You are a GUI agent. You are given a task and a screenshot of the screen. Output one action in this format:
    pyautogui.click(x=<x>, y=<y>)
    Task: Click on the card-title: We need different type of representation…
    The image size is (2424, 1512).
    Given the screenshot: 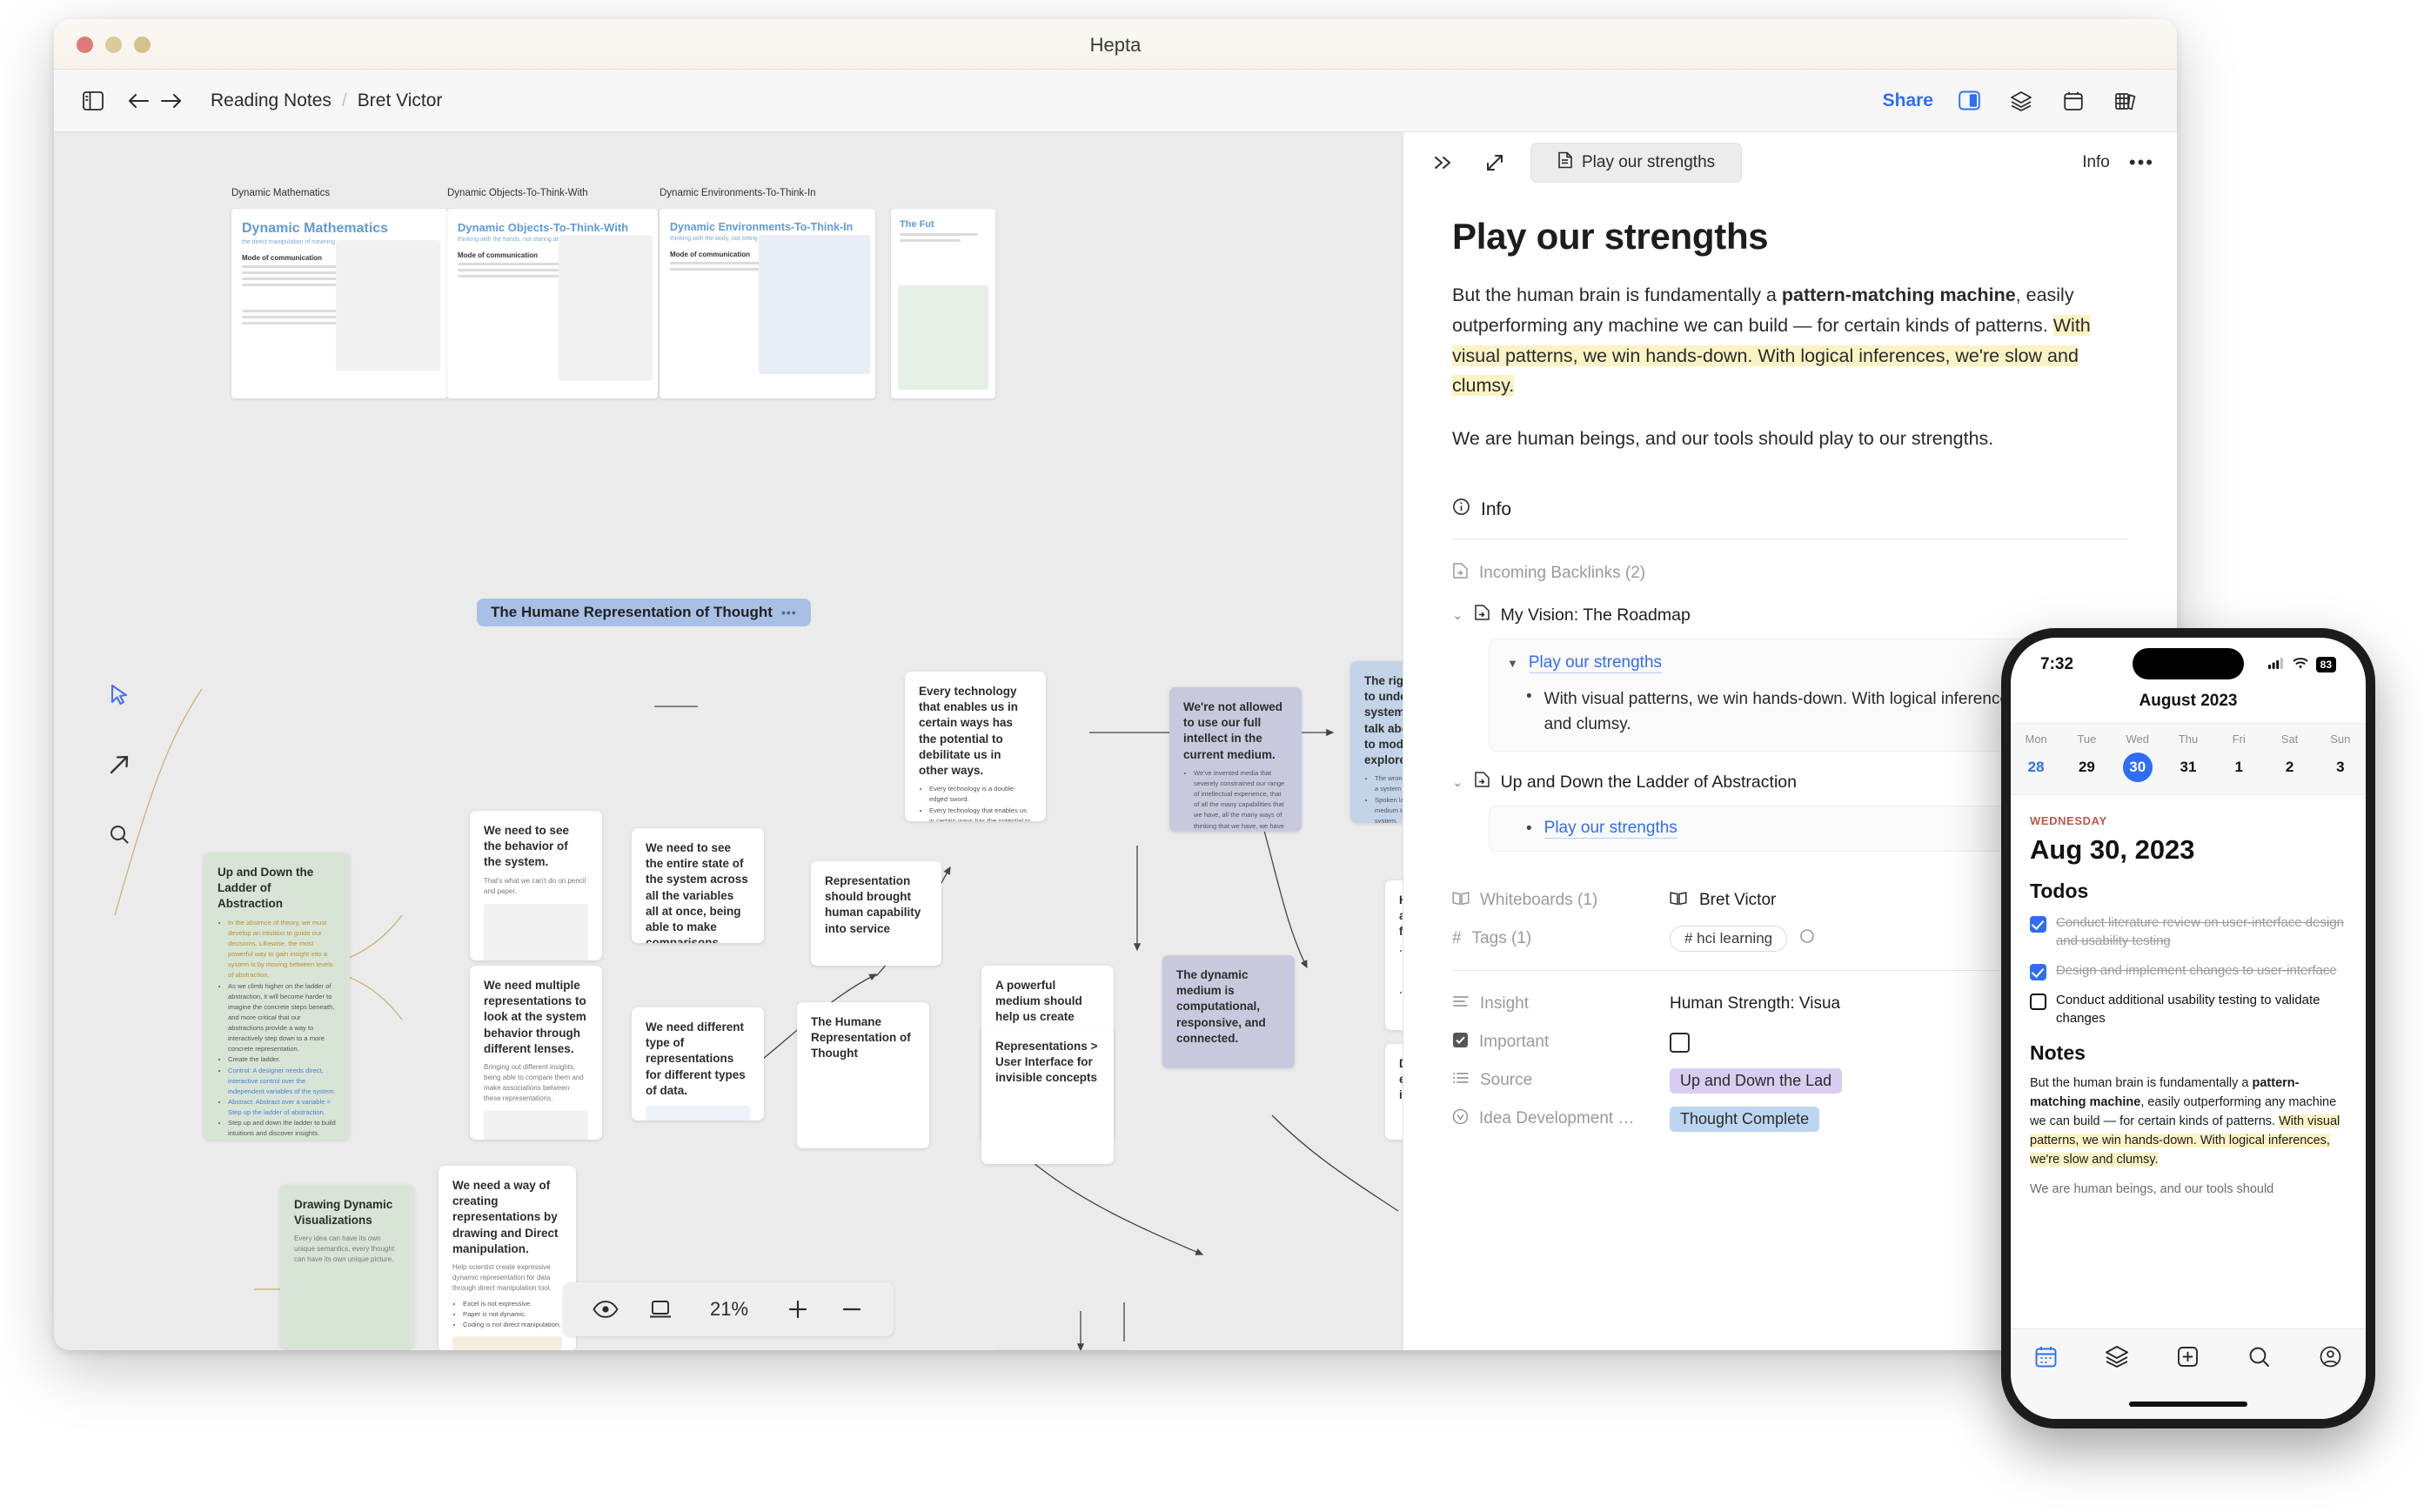 What is the action you would take?
    pyautogui.click(x=696, y=1058)
    